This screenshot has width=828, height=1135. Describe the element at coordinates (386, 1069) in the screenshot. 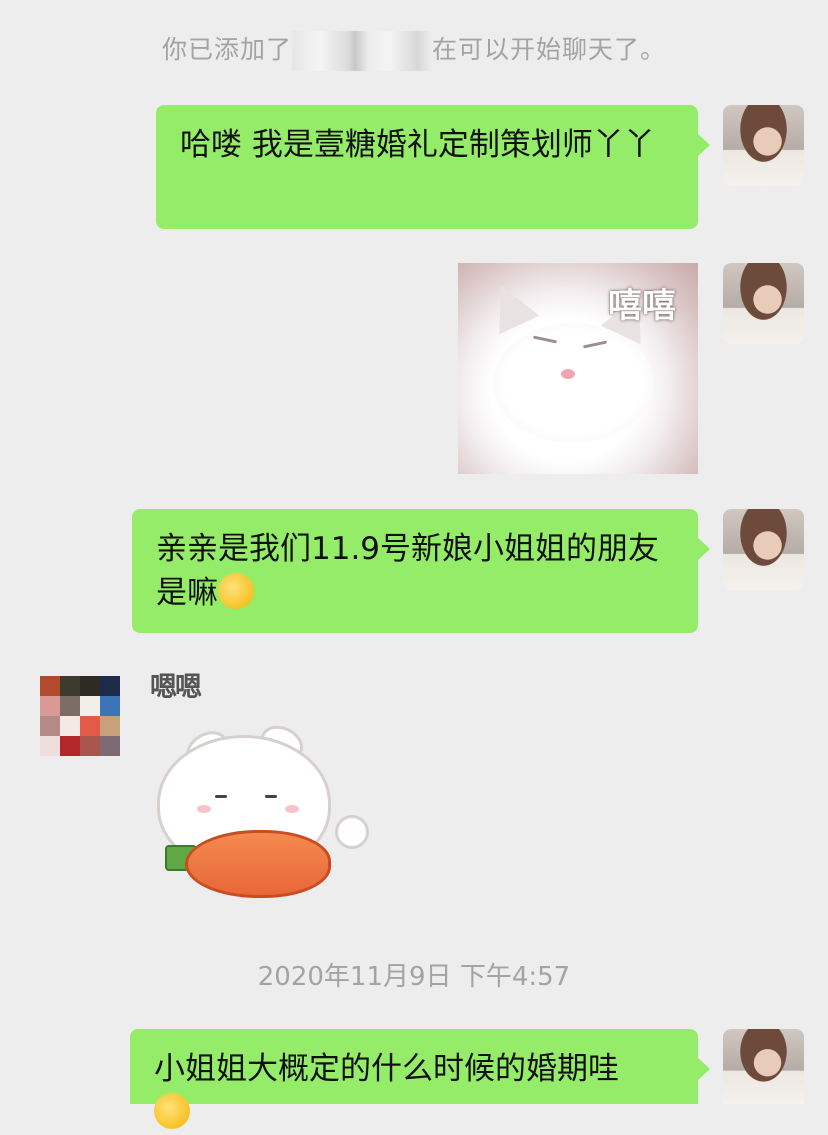

I see `message-text: 小姐姐大概定的什么时候的婚期哇` at that location.